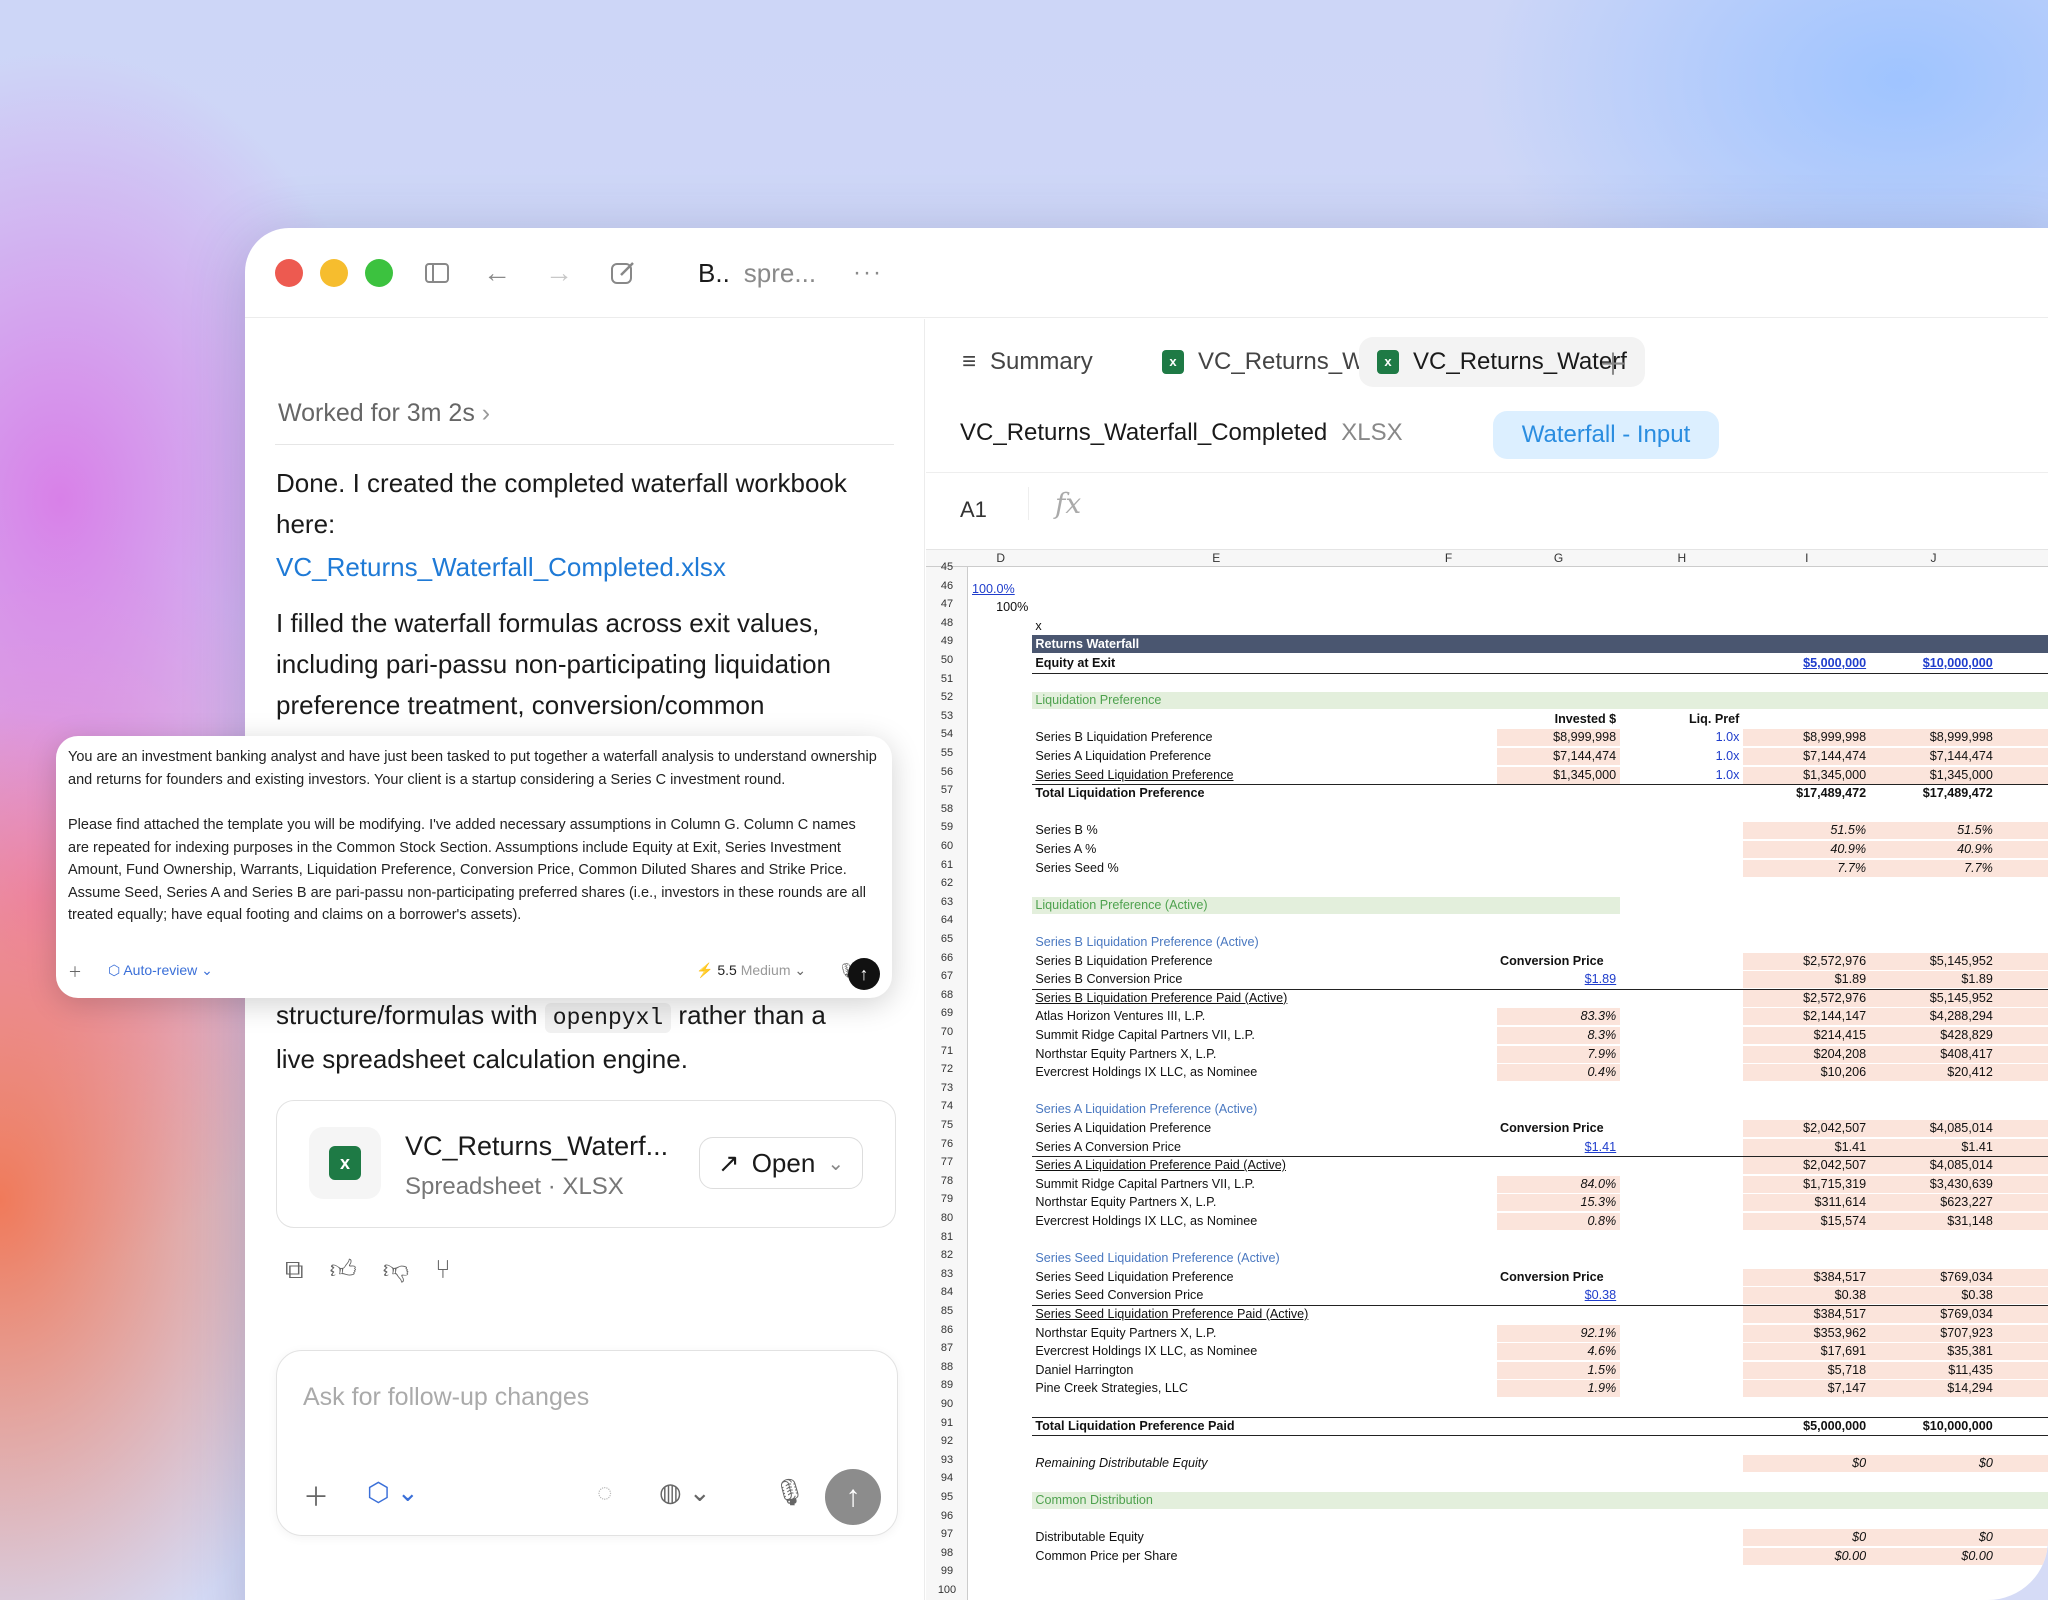 This screenshot has height=1600, width=2048. Describe the element at coordinates (1216, 1333) in the screenshot. I see `row-label: Northstar Equity Partners X, L.P.` at that location.